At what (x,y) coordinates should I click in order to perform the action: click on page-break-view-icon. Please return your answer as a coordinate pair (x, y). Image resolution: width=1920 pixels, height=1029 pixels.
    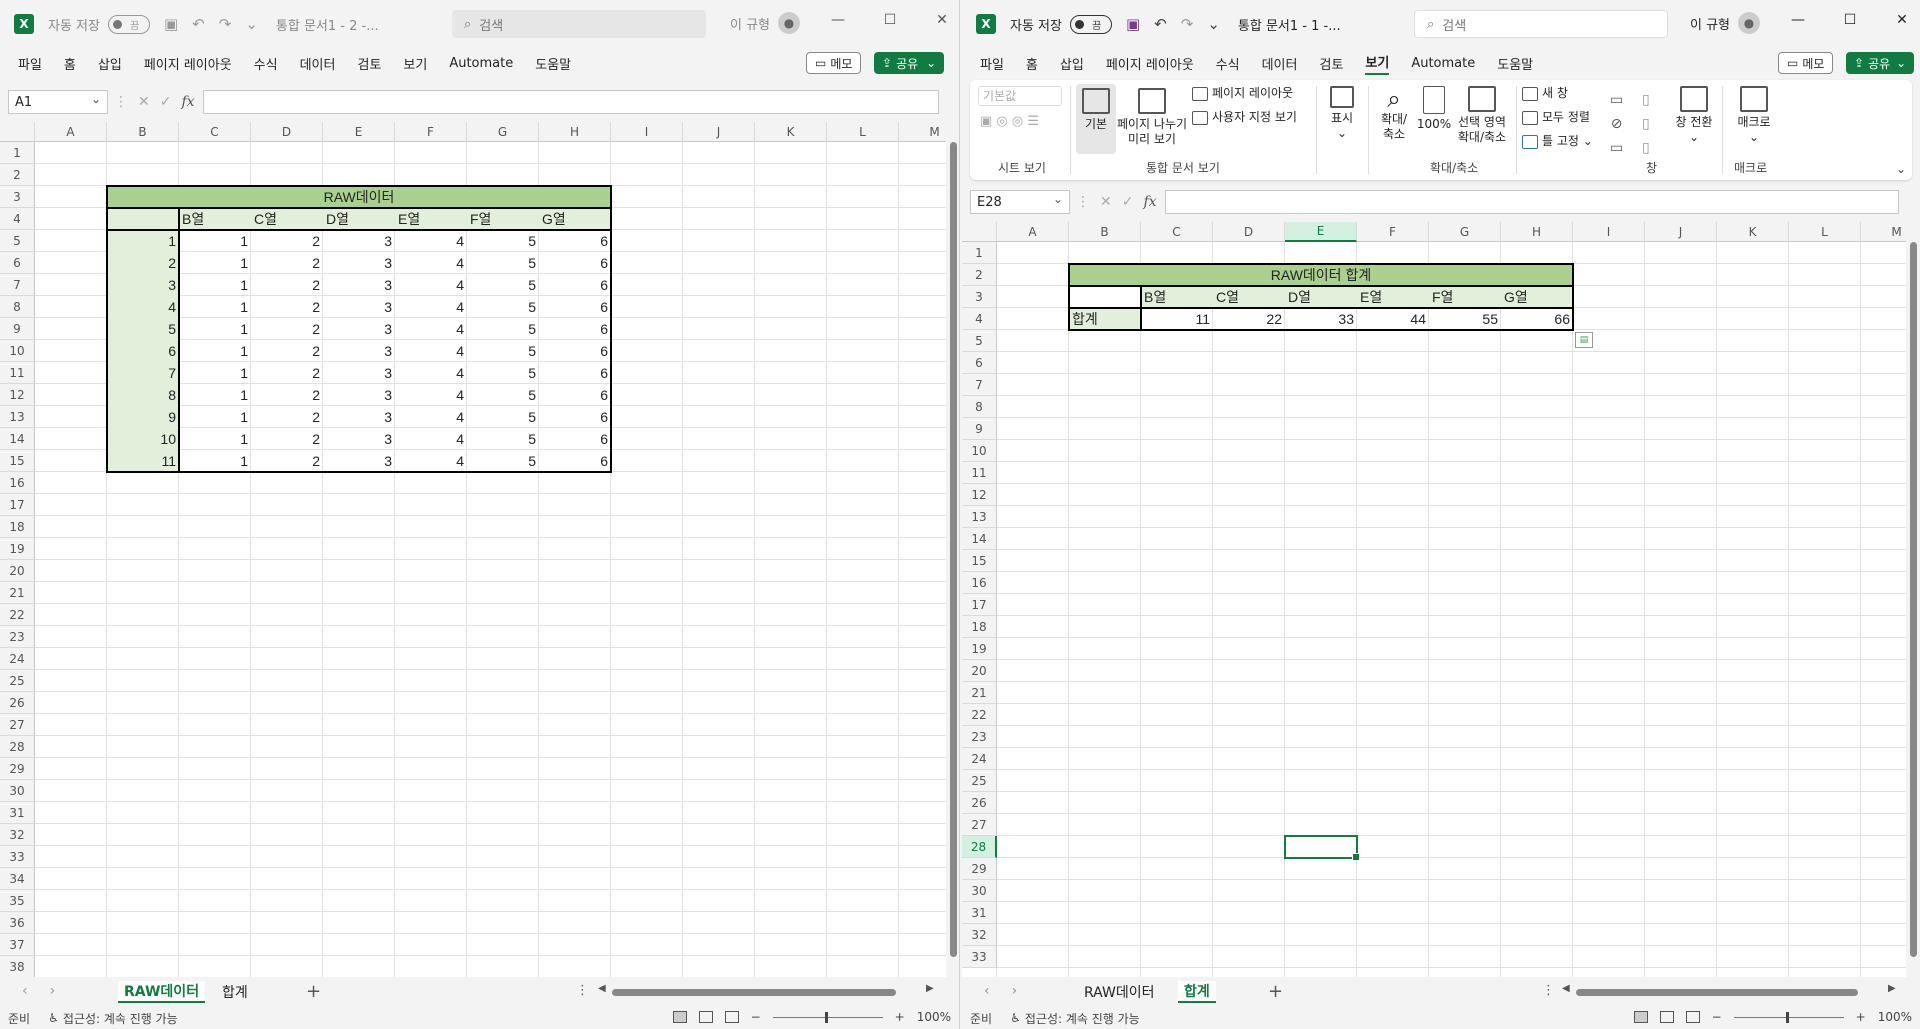
    Looking at the image, I should click on (1692, 1017).